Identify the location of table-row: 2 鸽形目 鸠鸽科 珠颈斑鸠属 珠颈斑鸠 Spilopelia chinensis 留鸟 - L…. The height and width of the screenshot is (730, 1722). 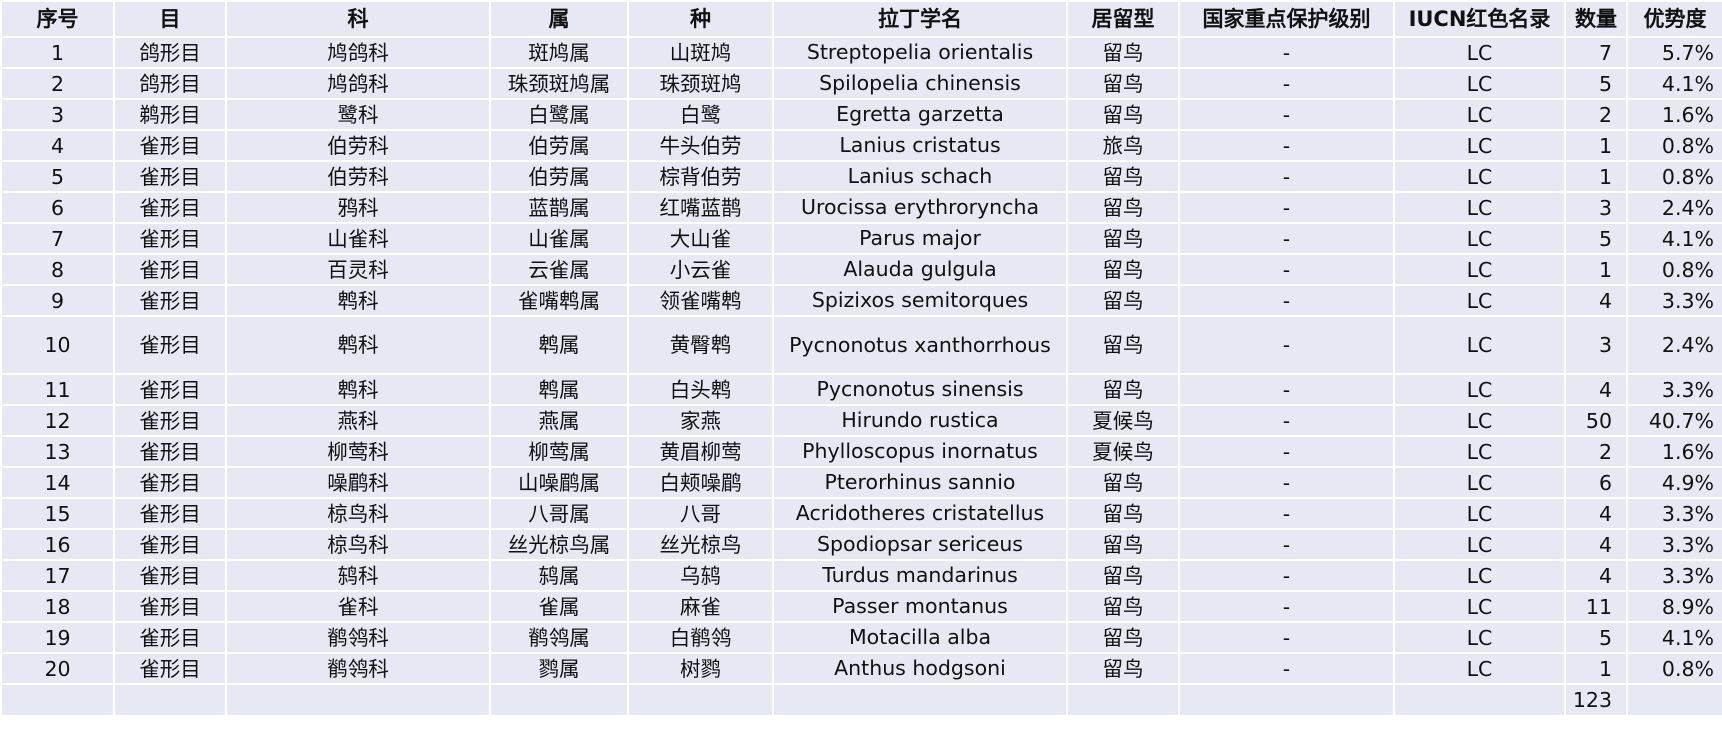
(861, 83).